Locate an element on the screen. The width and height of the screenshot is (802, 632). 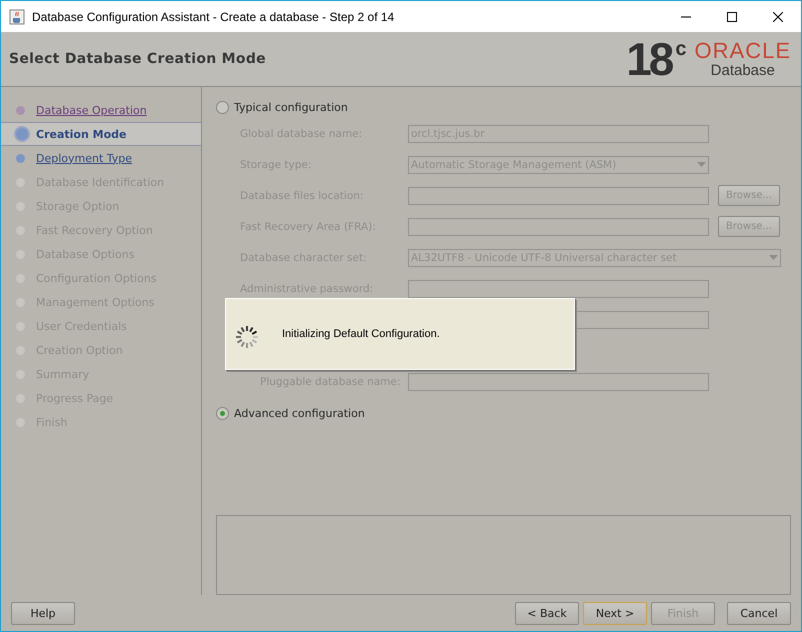
maximize-icon is located at coordinates (732, 17).